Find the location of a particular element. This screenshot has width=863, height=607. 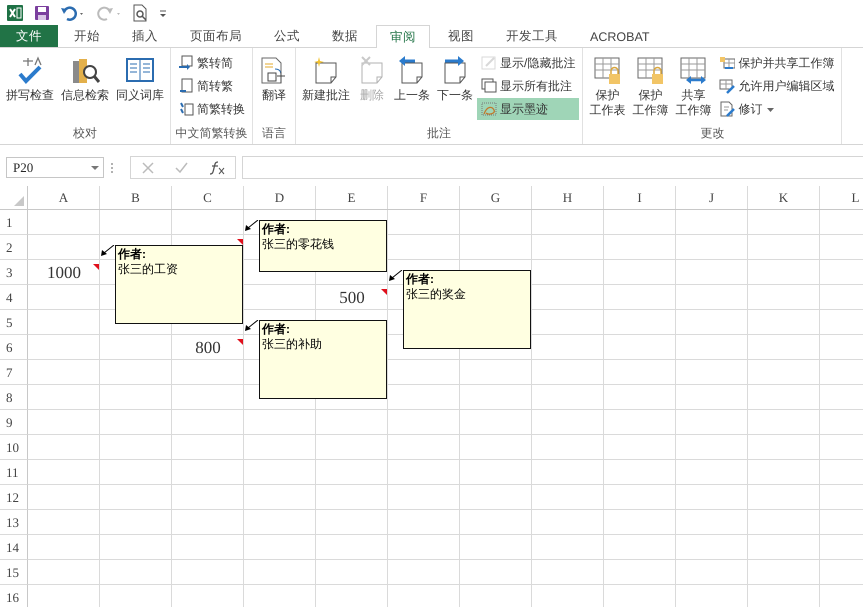

ribbon-button: 同义词库 is located at coordinates (140, 79).